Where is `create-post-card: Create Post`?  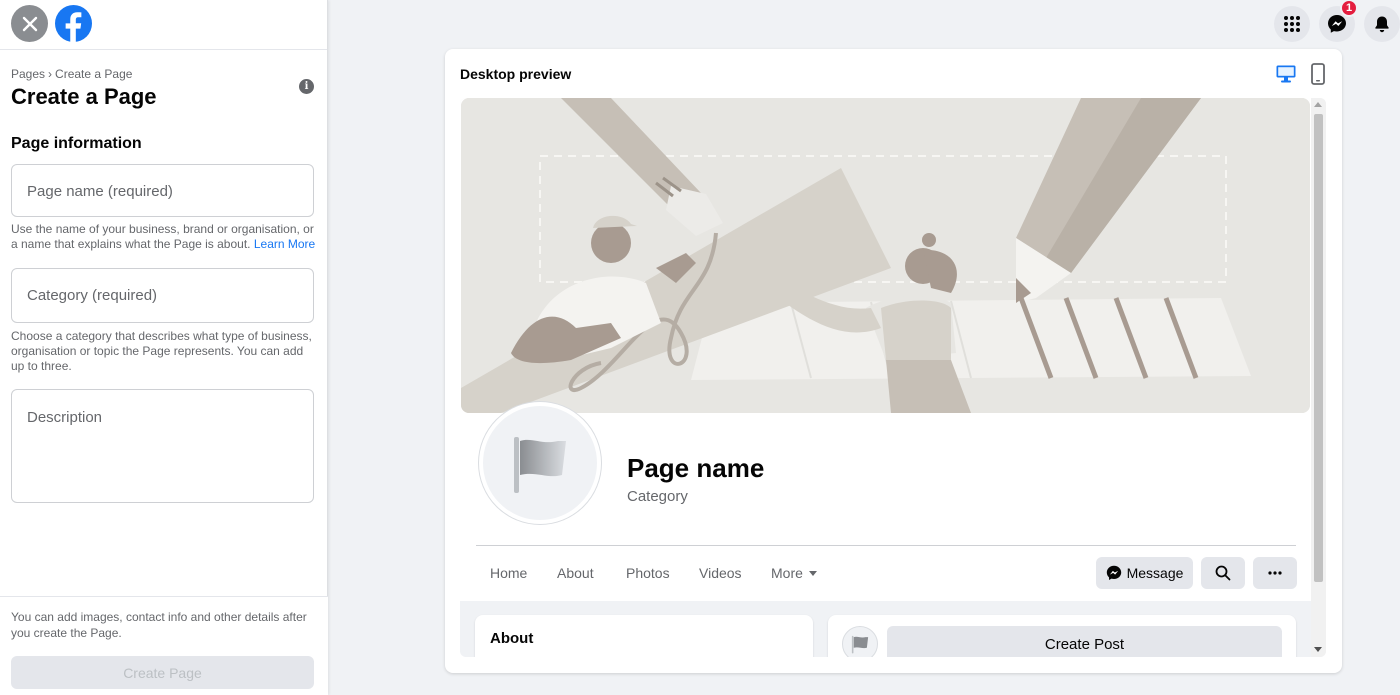 create-post-card: Create Post is located at coordinates (1062, 636).